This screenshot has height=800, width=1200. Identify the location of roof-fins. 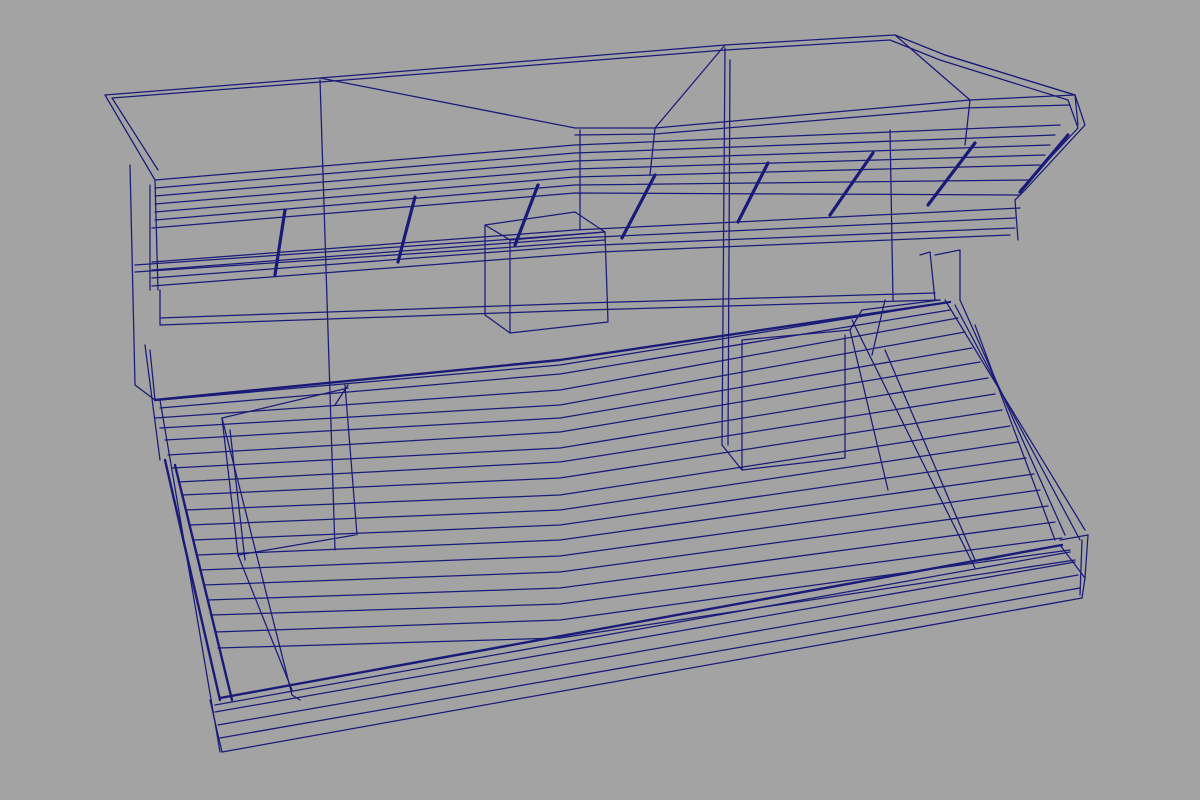
(671, 205).